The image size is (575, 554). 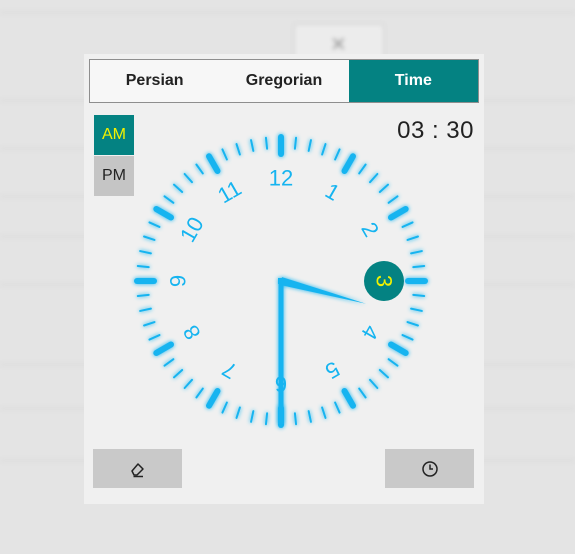 I want to click on clock-icon, so click(x=429, y=468).